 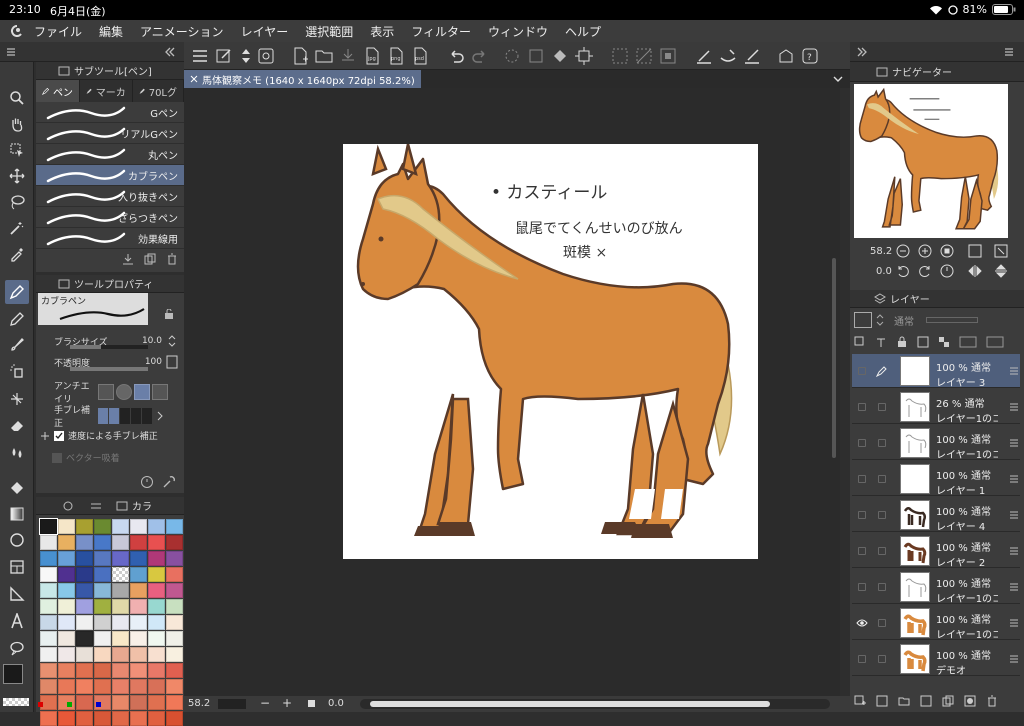 I want to click on blend-spin-icon, so click(x=880, y=320).